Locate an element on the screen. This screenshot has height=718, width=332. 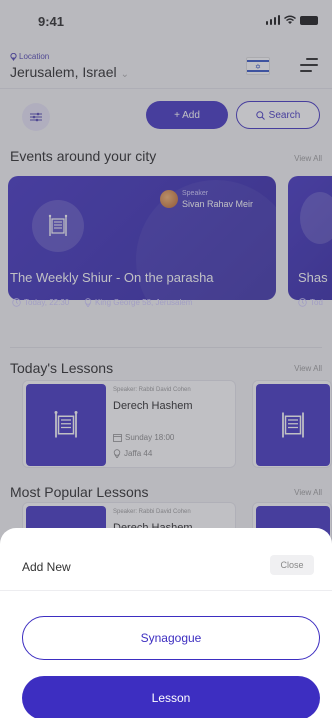
sheet-divider is located at coordinates (166, 590).